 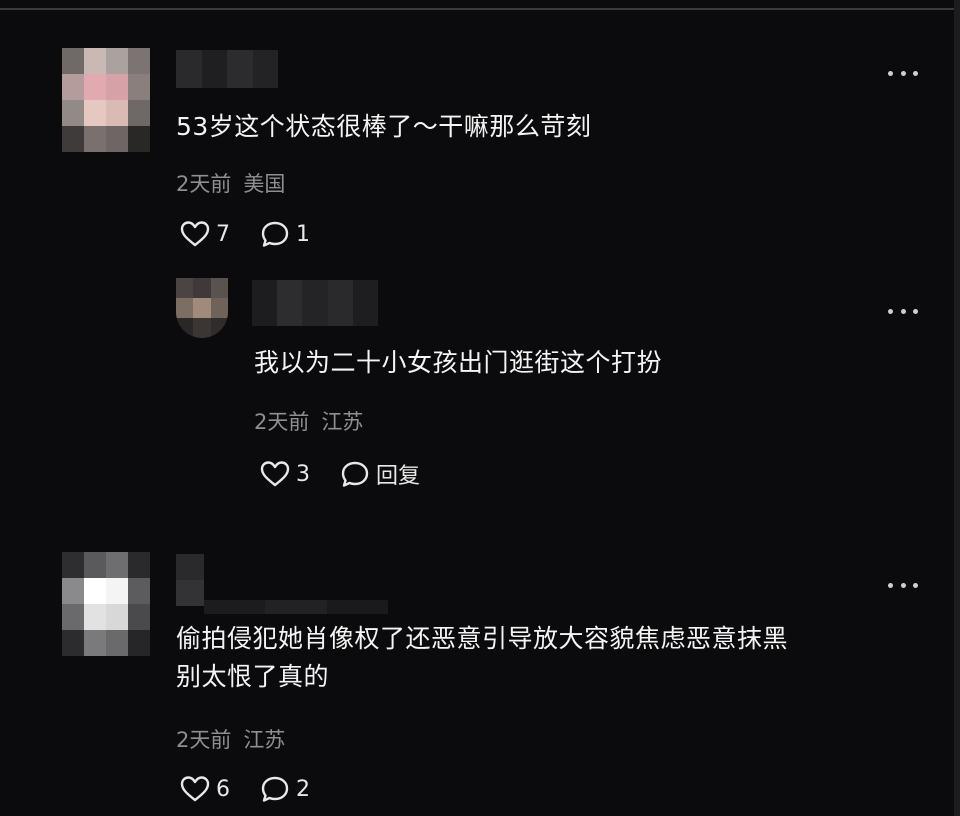 I want to click on like-count: 6, so click(x=223, y=789).